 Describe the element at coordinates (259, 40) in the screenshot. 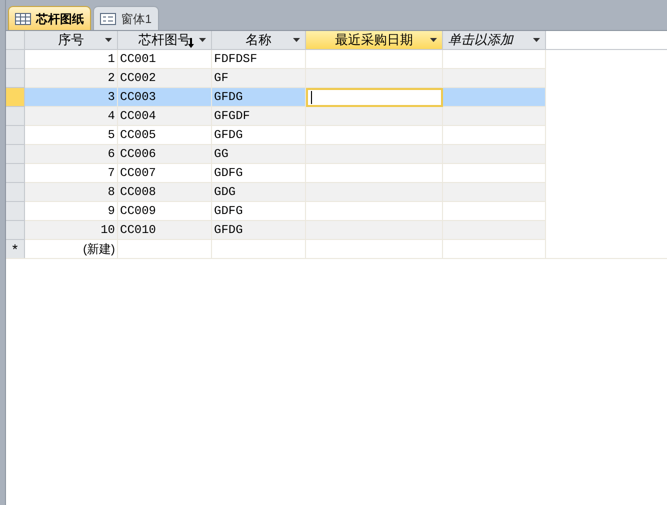

I see `column-header: 名称` at that location.